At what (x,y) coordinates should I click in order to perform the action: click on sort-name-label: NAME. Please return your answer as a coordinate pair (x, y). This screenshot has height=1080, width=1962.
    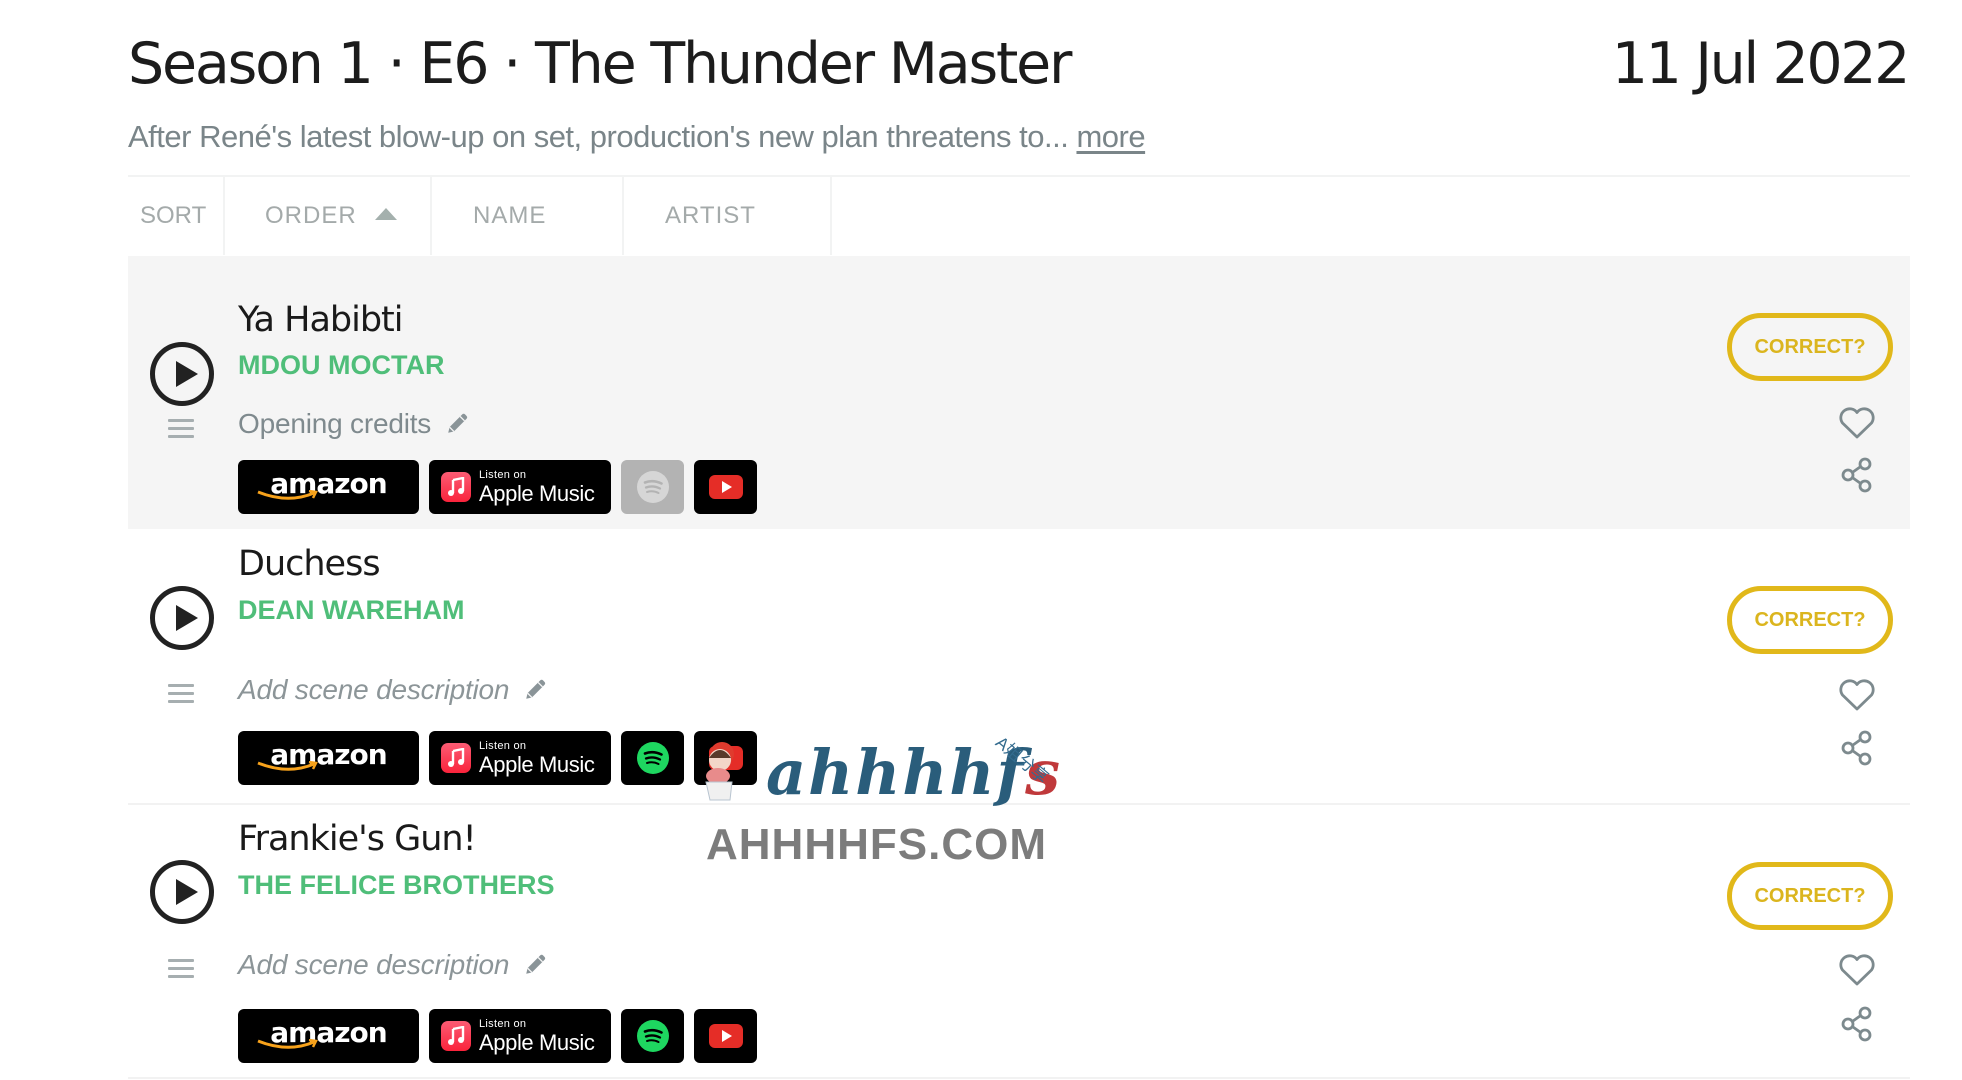
    Looking at the image, I should click on (510, 215).